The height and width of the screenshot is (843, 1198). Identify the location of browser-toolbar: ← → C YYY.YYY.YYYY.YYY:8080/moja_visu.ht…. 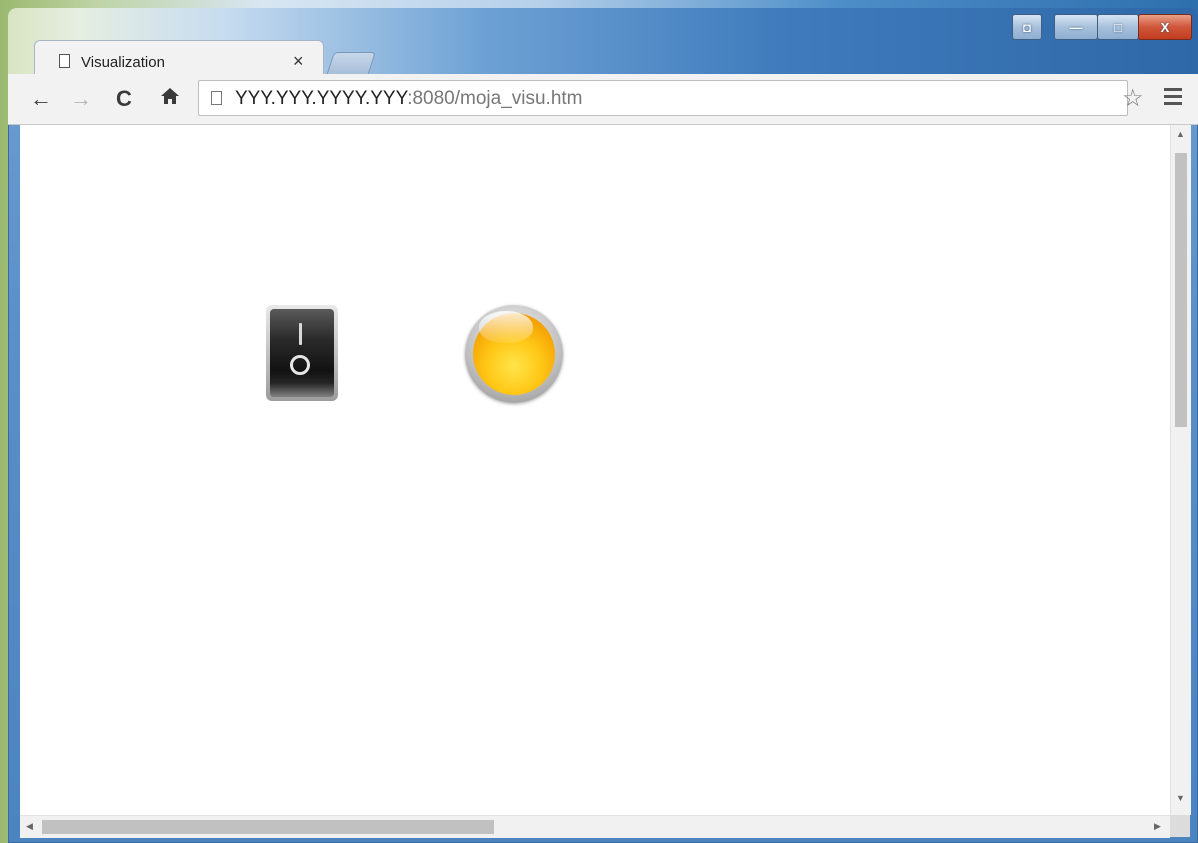
(603, 99).